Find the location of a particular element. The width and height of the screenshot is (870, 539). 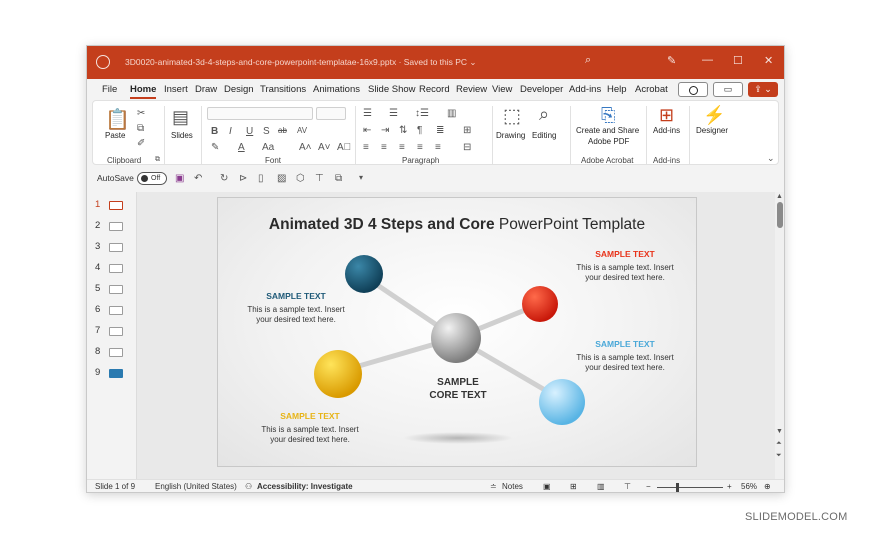

slide-thumbnail: 7 is located at coordinates (112, 331).